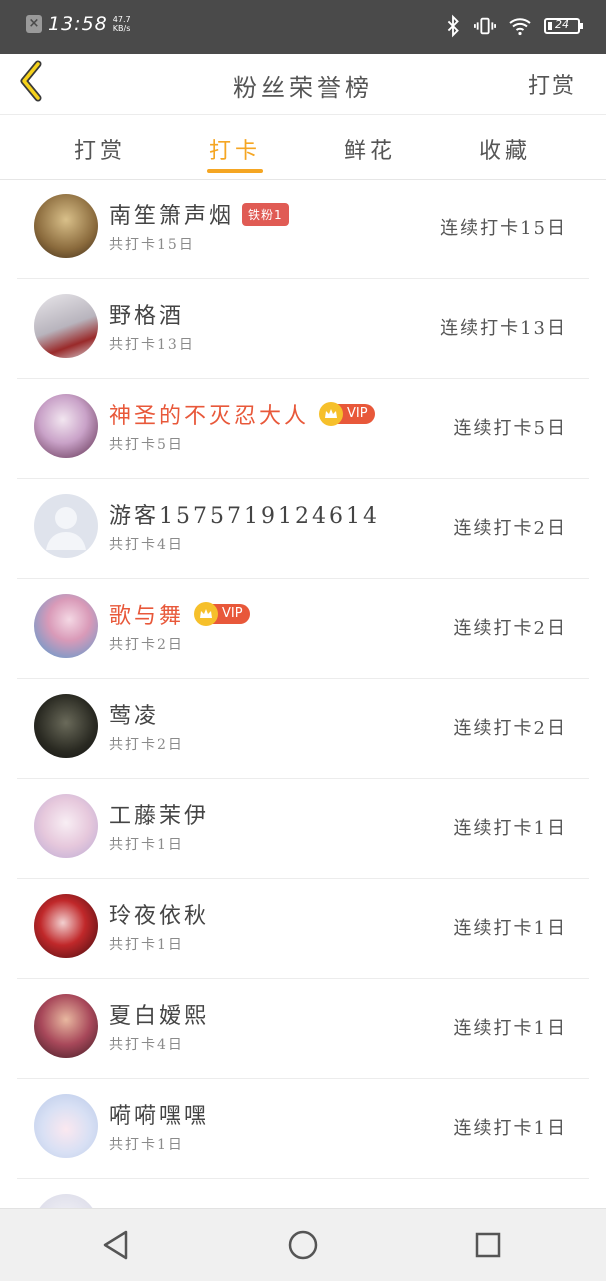 The image size is (606, 1281). I want to click on user-name: 歌与舞, so click(147, 616).